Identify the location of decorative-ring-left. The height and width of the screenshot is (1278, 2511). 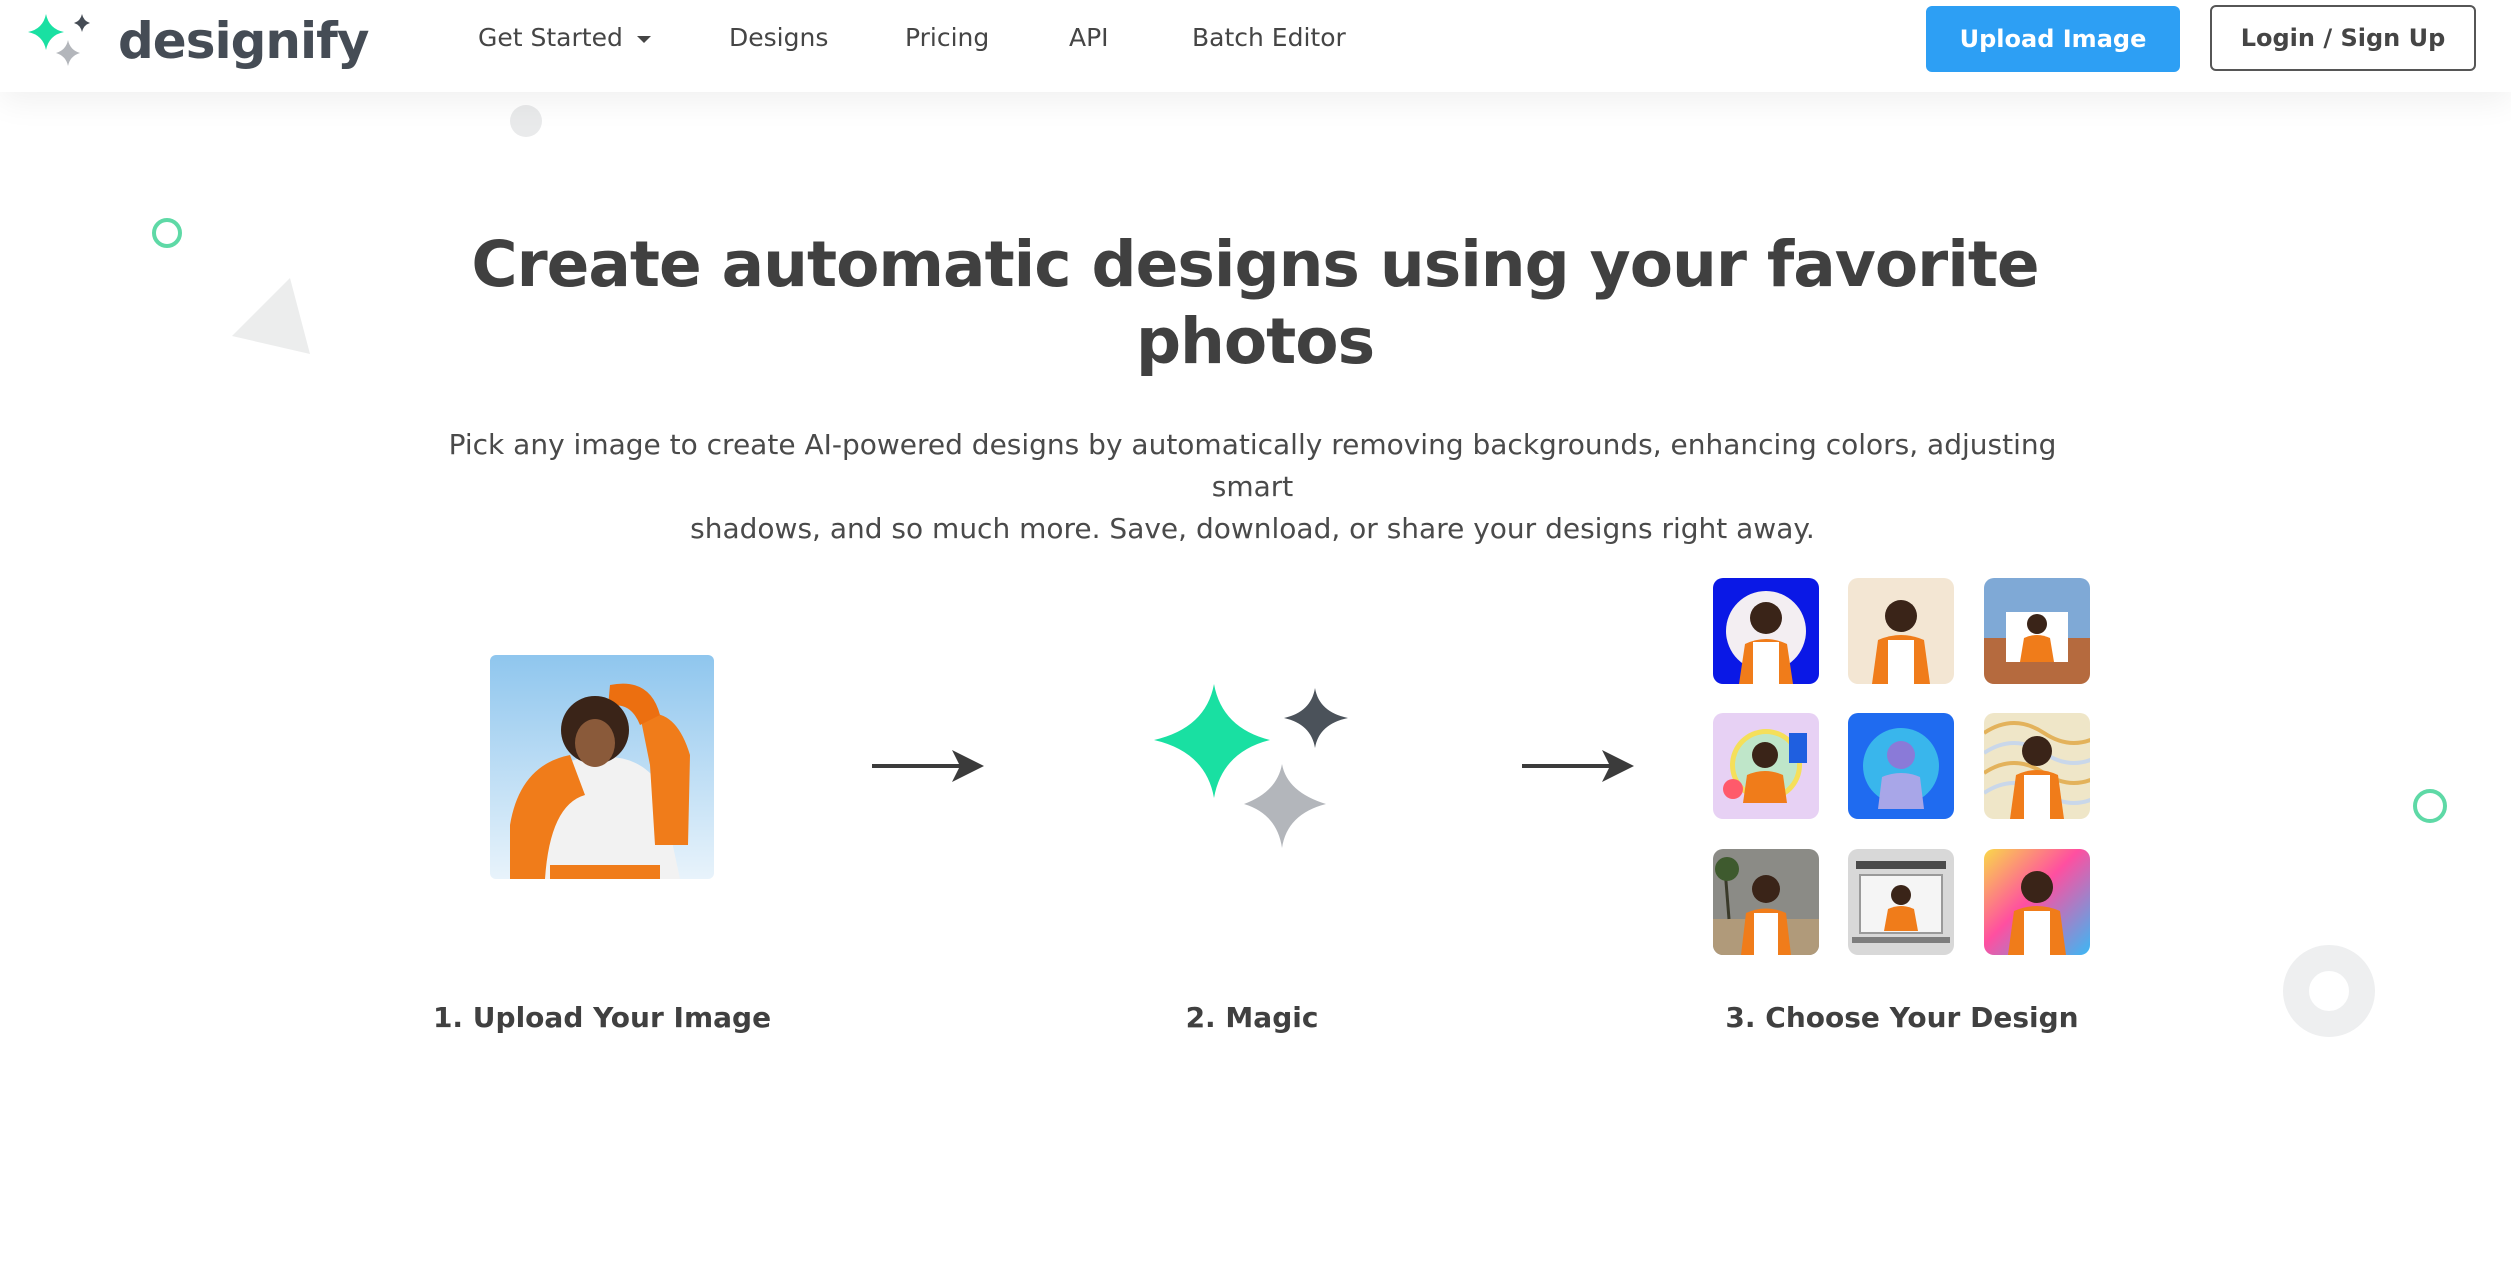
(167, 233).